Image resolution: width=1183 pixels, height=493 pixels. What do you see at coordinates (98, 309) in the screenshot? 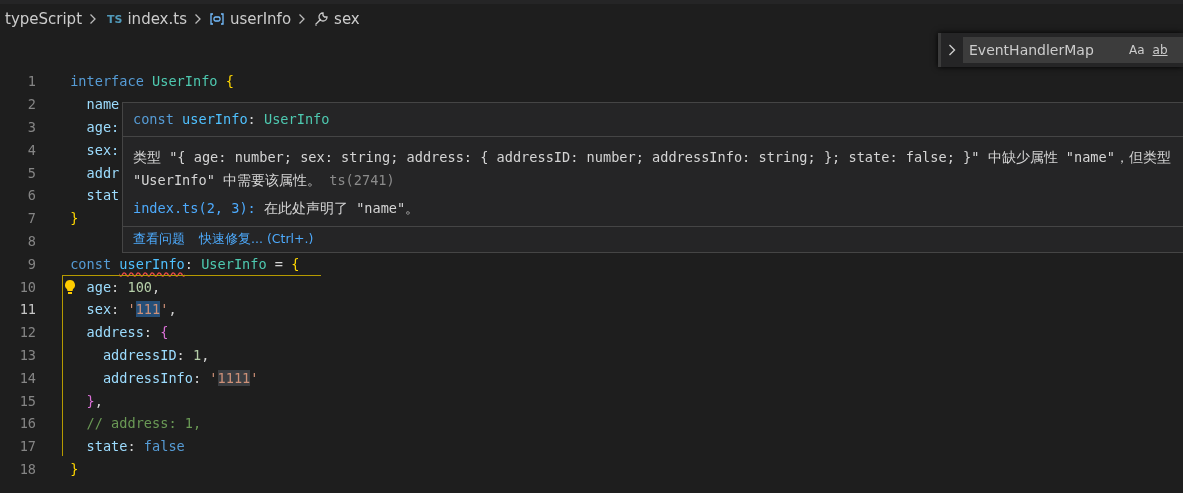
I see `code-token: sex` at bounding box center [98, 309].